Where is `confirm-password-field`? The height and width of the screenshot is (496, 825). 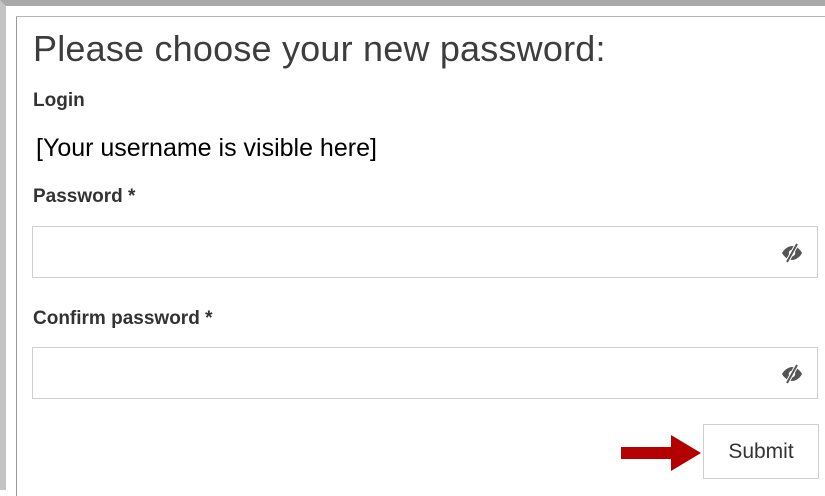
confirm-password-field is located at coordinates (425, 373).